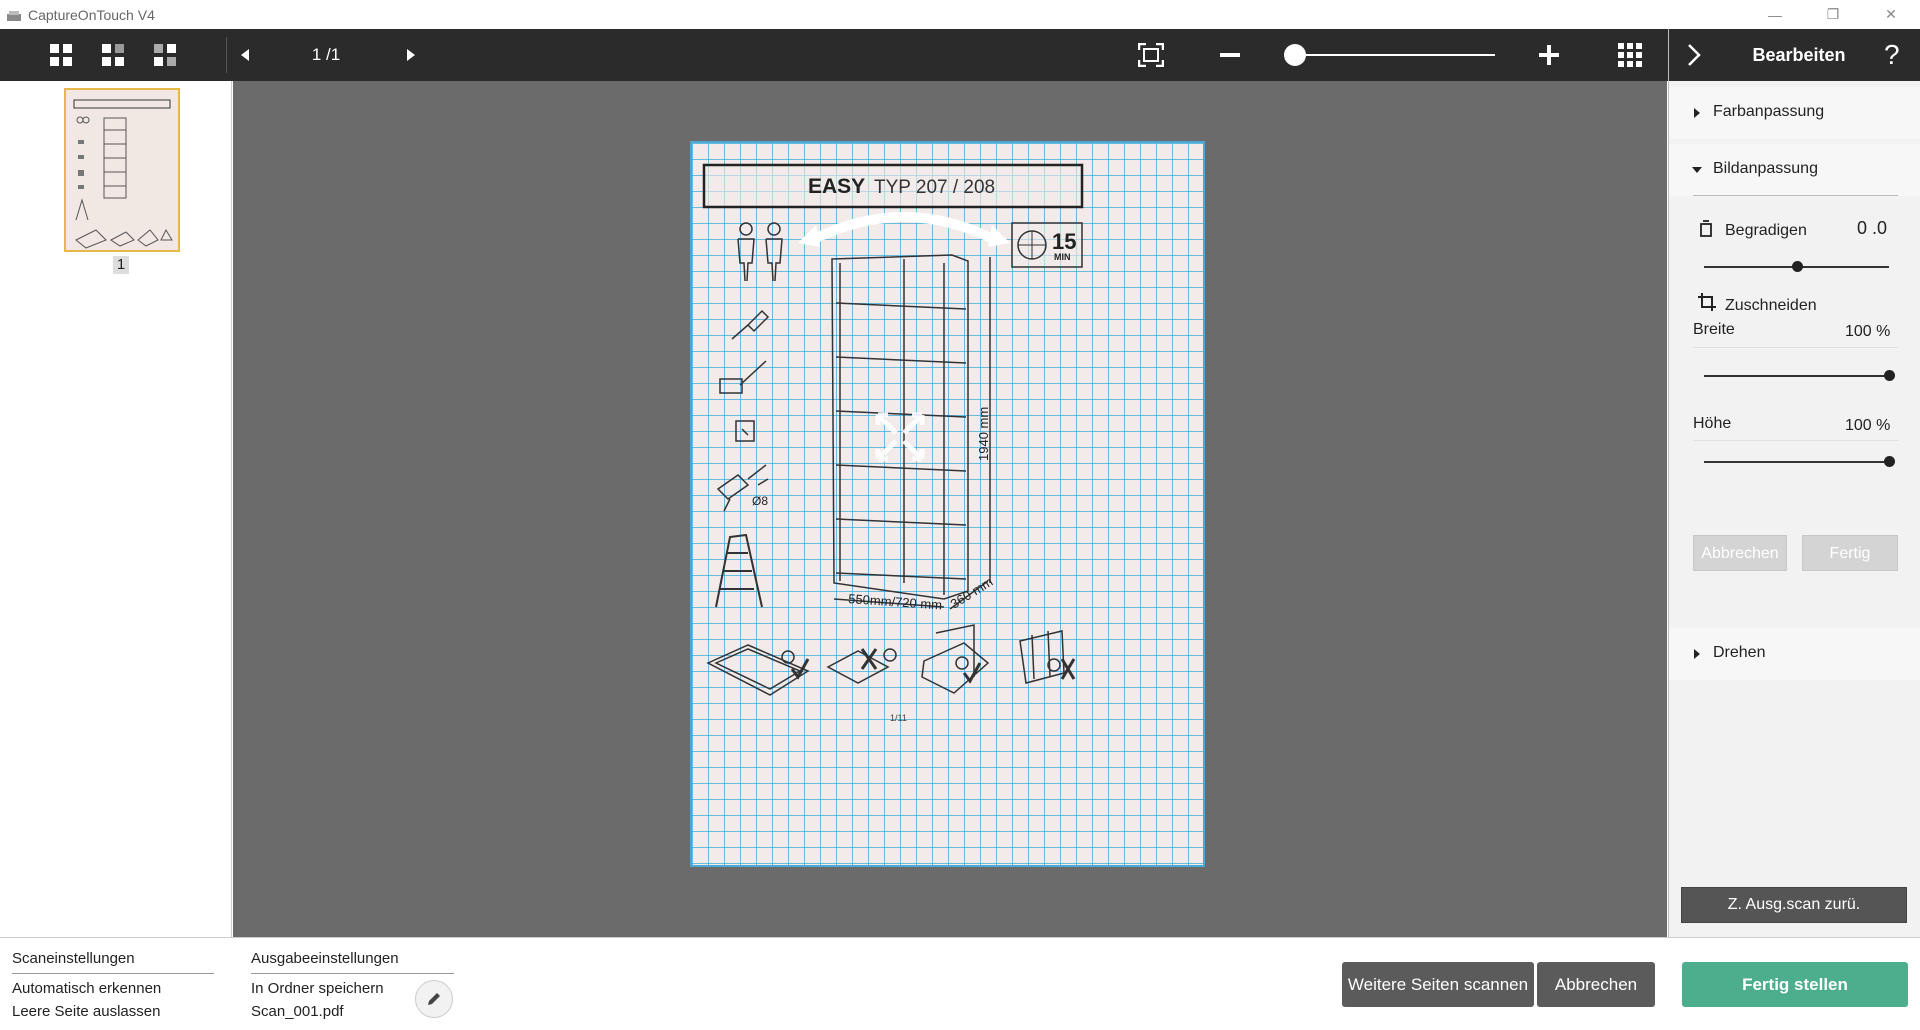 The width and height of the screenshot is (1920, 1030). What do you see at coordinates (113, 973) in the screenshot?
I see `scan-settings-underline` at bounding box center [113, 973].